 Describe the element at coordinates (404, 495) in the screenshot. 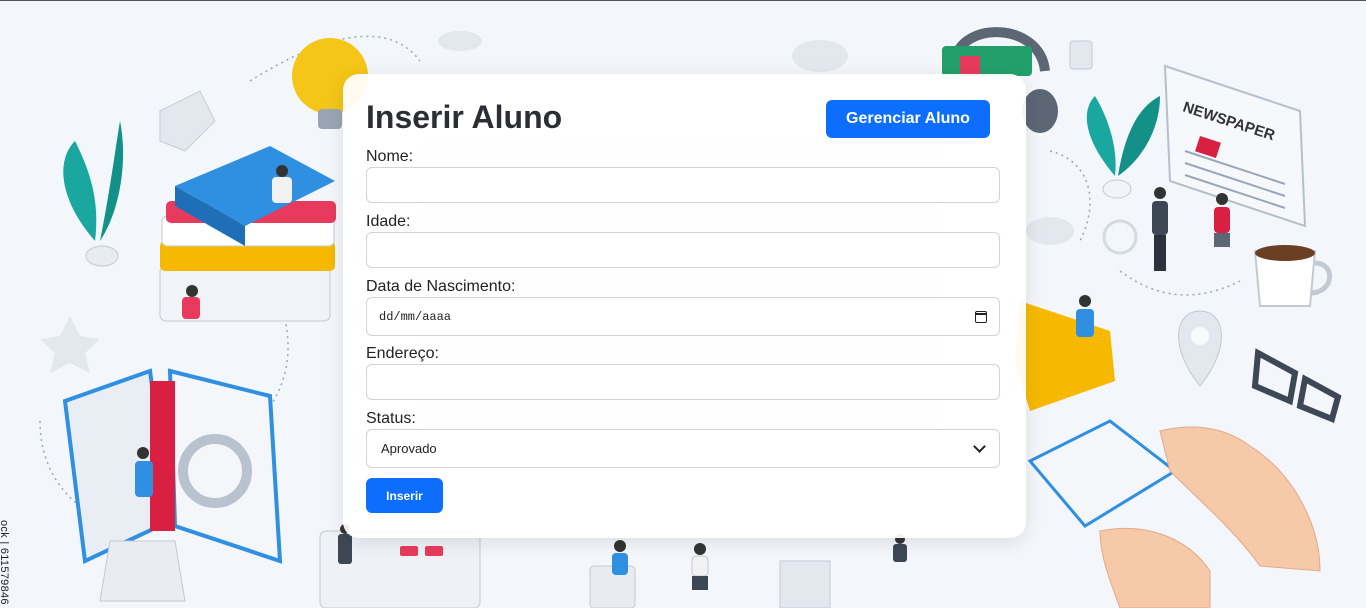

I see `insert-button: Inserir` at that location.